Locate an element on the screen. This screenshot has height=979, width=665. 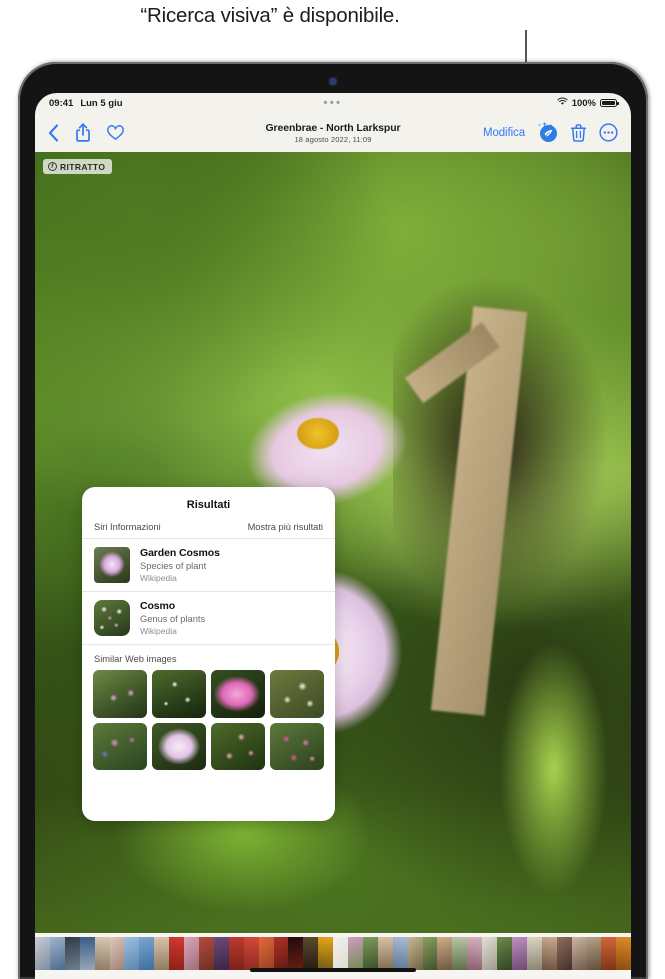
battery-icon is located at coordinates (609, 103).